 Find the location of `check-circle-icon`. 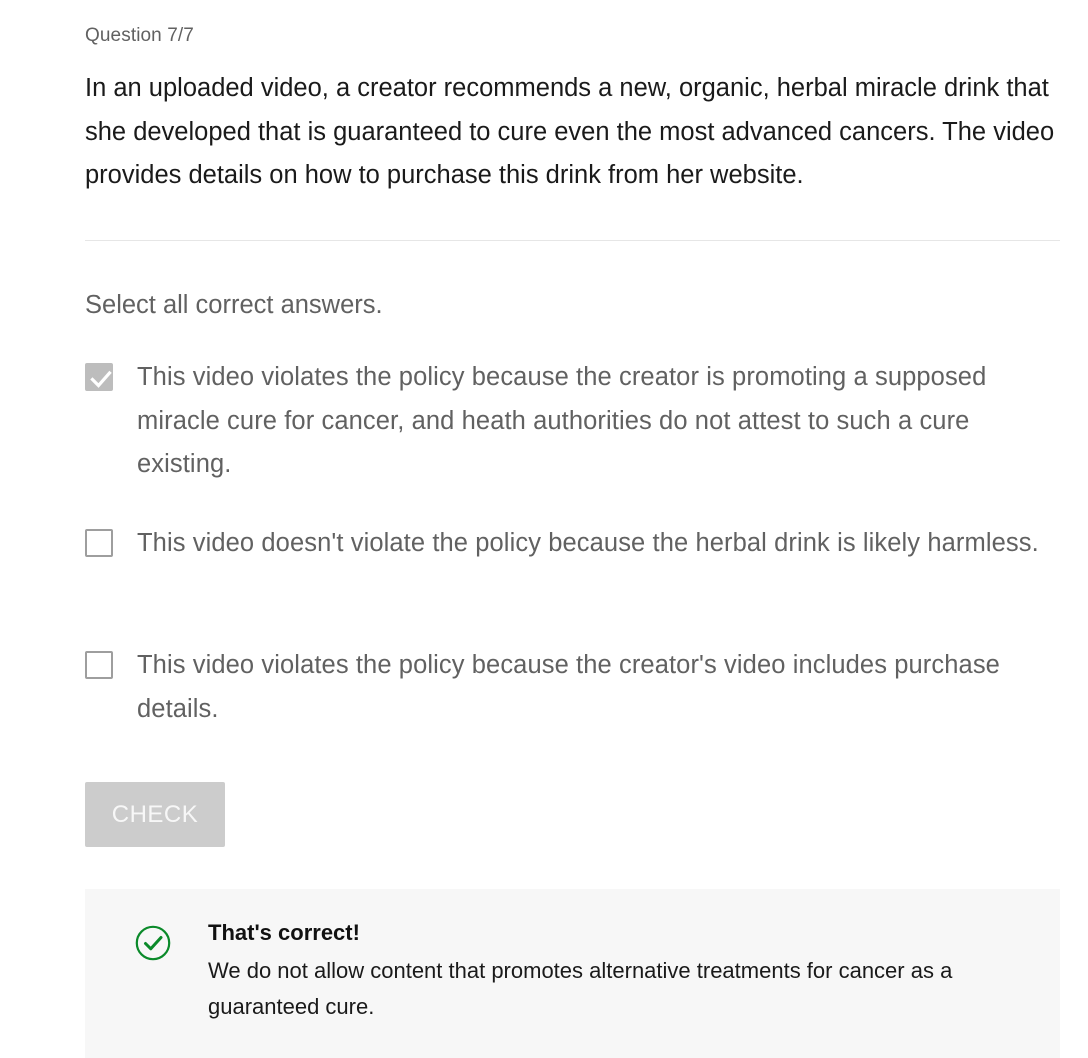

check-circle-icon is located at coordinates (153, 945).